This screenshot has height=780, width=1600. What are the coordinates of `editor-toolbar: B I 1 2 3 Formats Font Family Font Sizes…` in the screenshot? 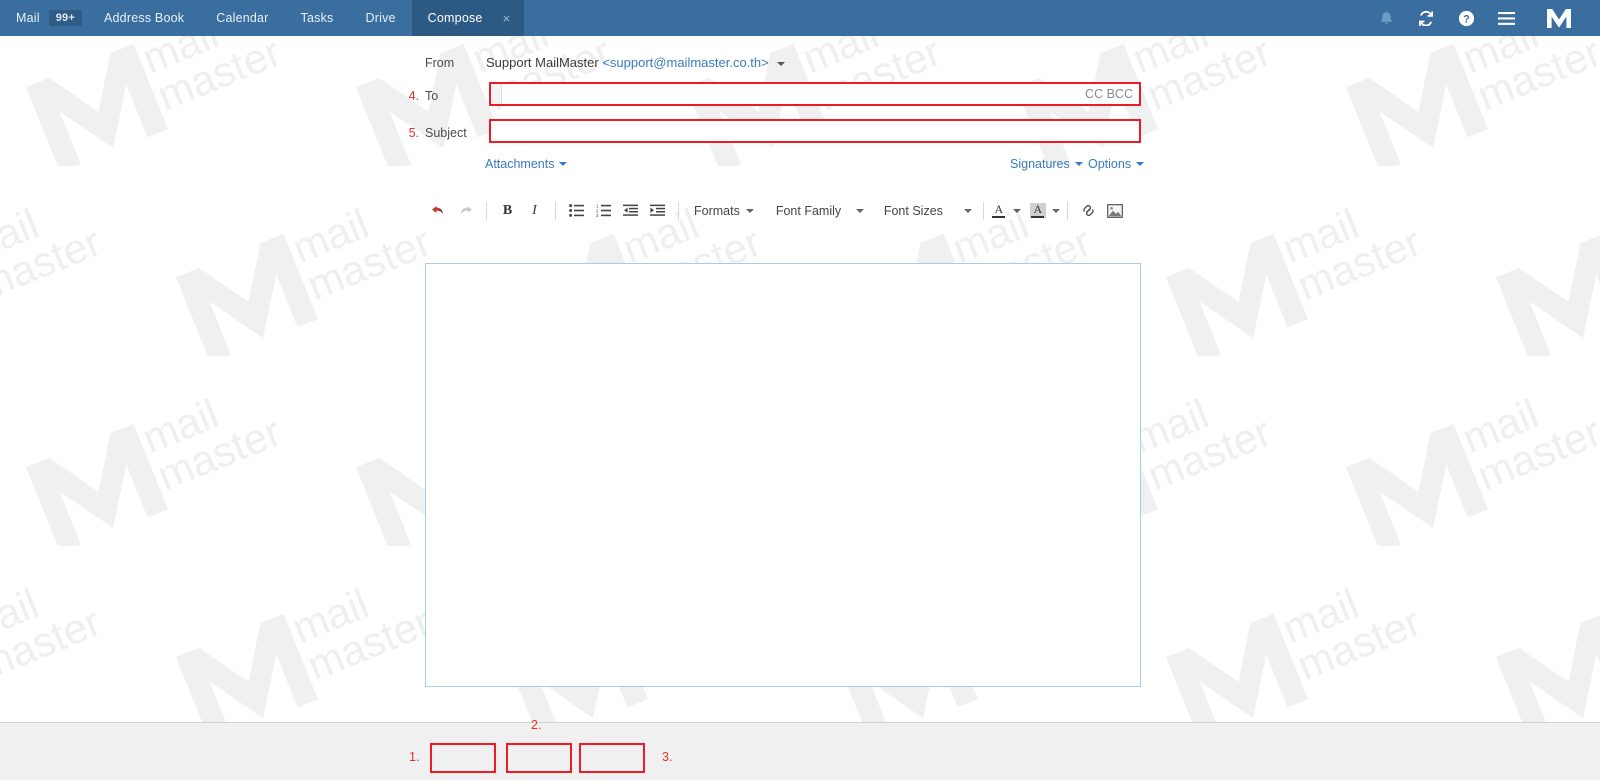 It's located at (783, 210).